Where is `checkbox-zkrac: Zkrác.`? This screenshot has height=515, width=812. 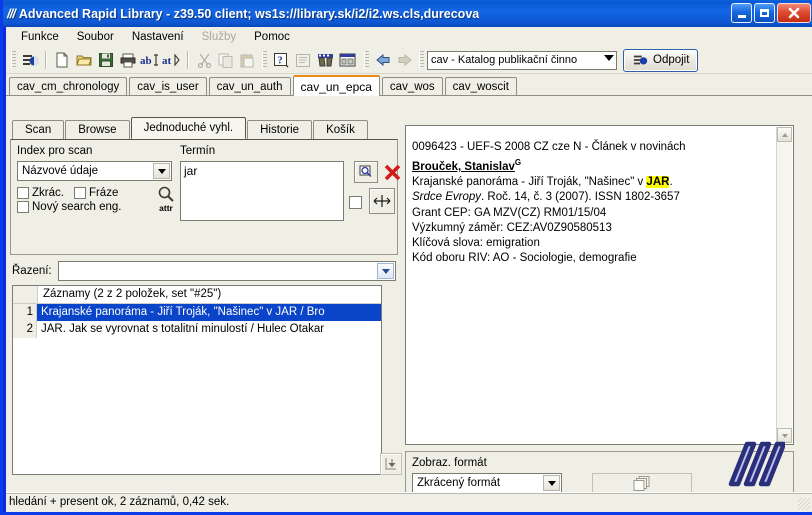
checkbox-zkrac: Zkrác. is located at coordinates (40, 193).